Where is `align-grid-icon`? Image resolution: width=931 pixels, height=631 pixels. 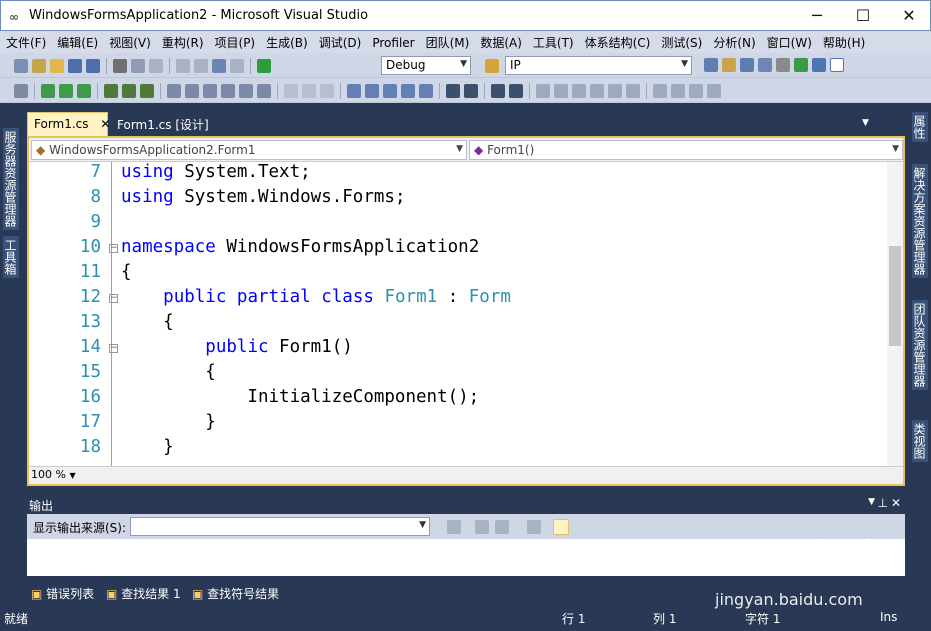 align-grid-icon is located at coordinates (21, 91).